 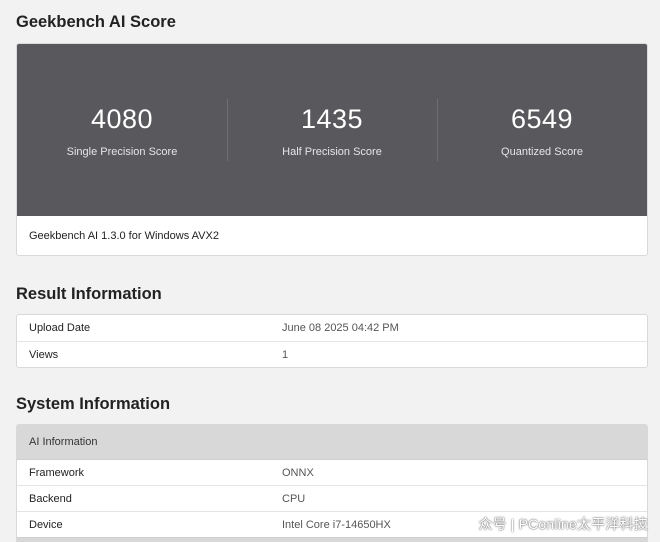 What do you see at coordinates (332, 442) in the screenshot?
I see `table-group-header: AI Information` at bounding box center [332, 442].